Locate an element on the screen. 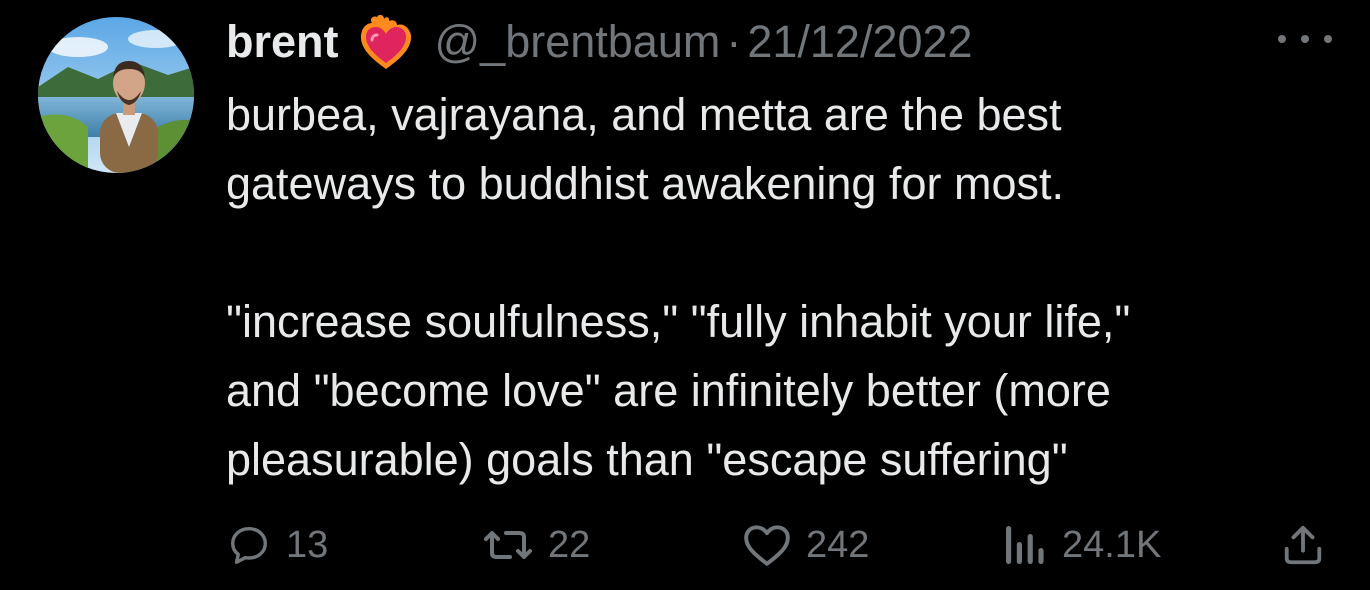 This screenshot has width=1370, height=590. tweet-header: brent @_brentbaum · 21/12/2022 is located at coordinates (599, 42).